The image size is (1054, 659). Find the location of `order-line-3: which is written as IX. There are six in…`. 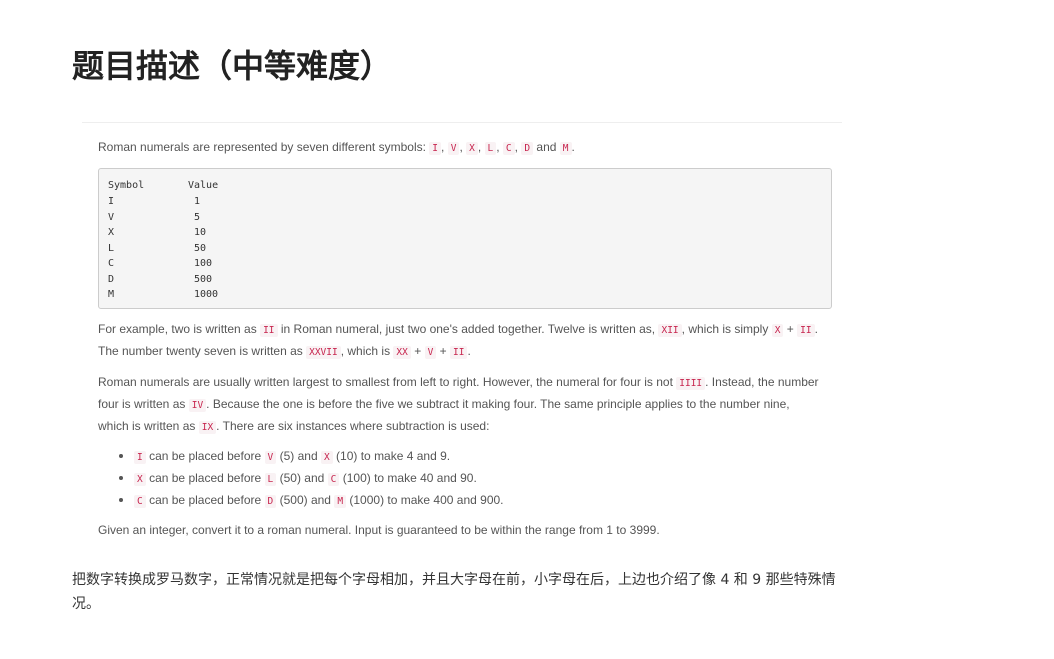

order-line-3: which is written as IX. There are six in… is located at coordinates (294, 426).